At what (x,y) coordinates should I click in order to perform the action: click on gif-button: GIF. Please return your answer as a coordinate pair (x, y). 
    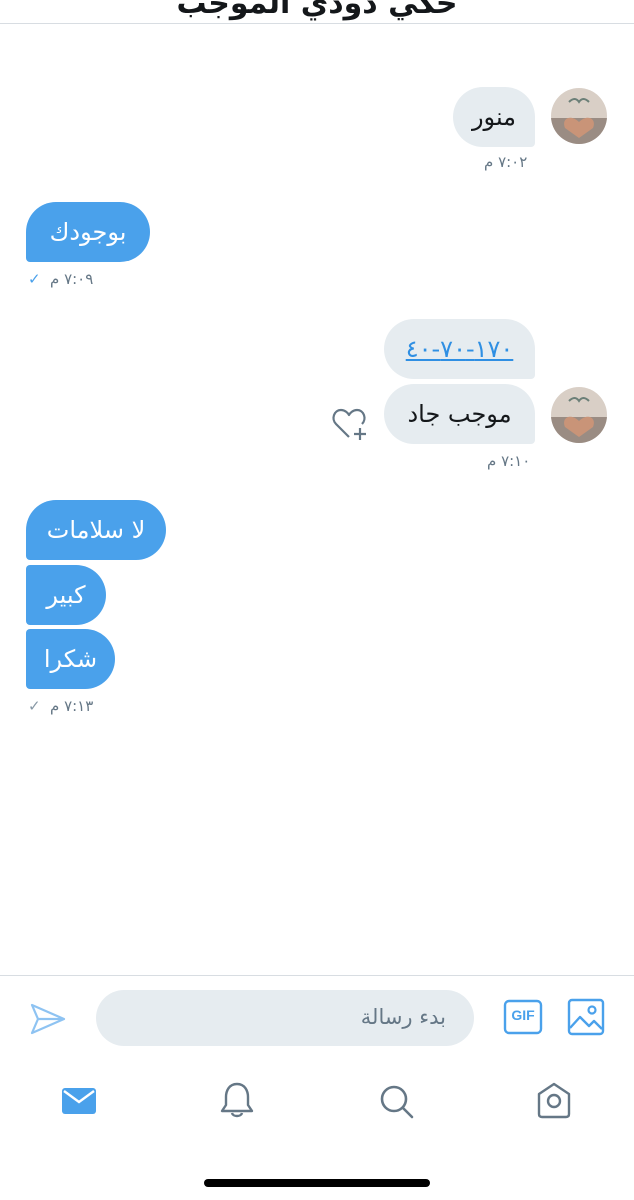
    Looking at the image, I should click on (523, 1017).